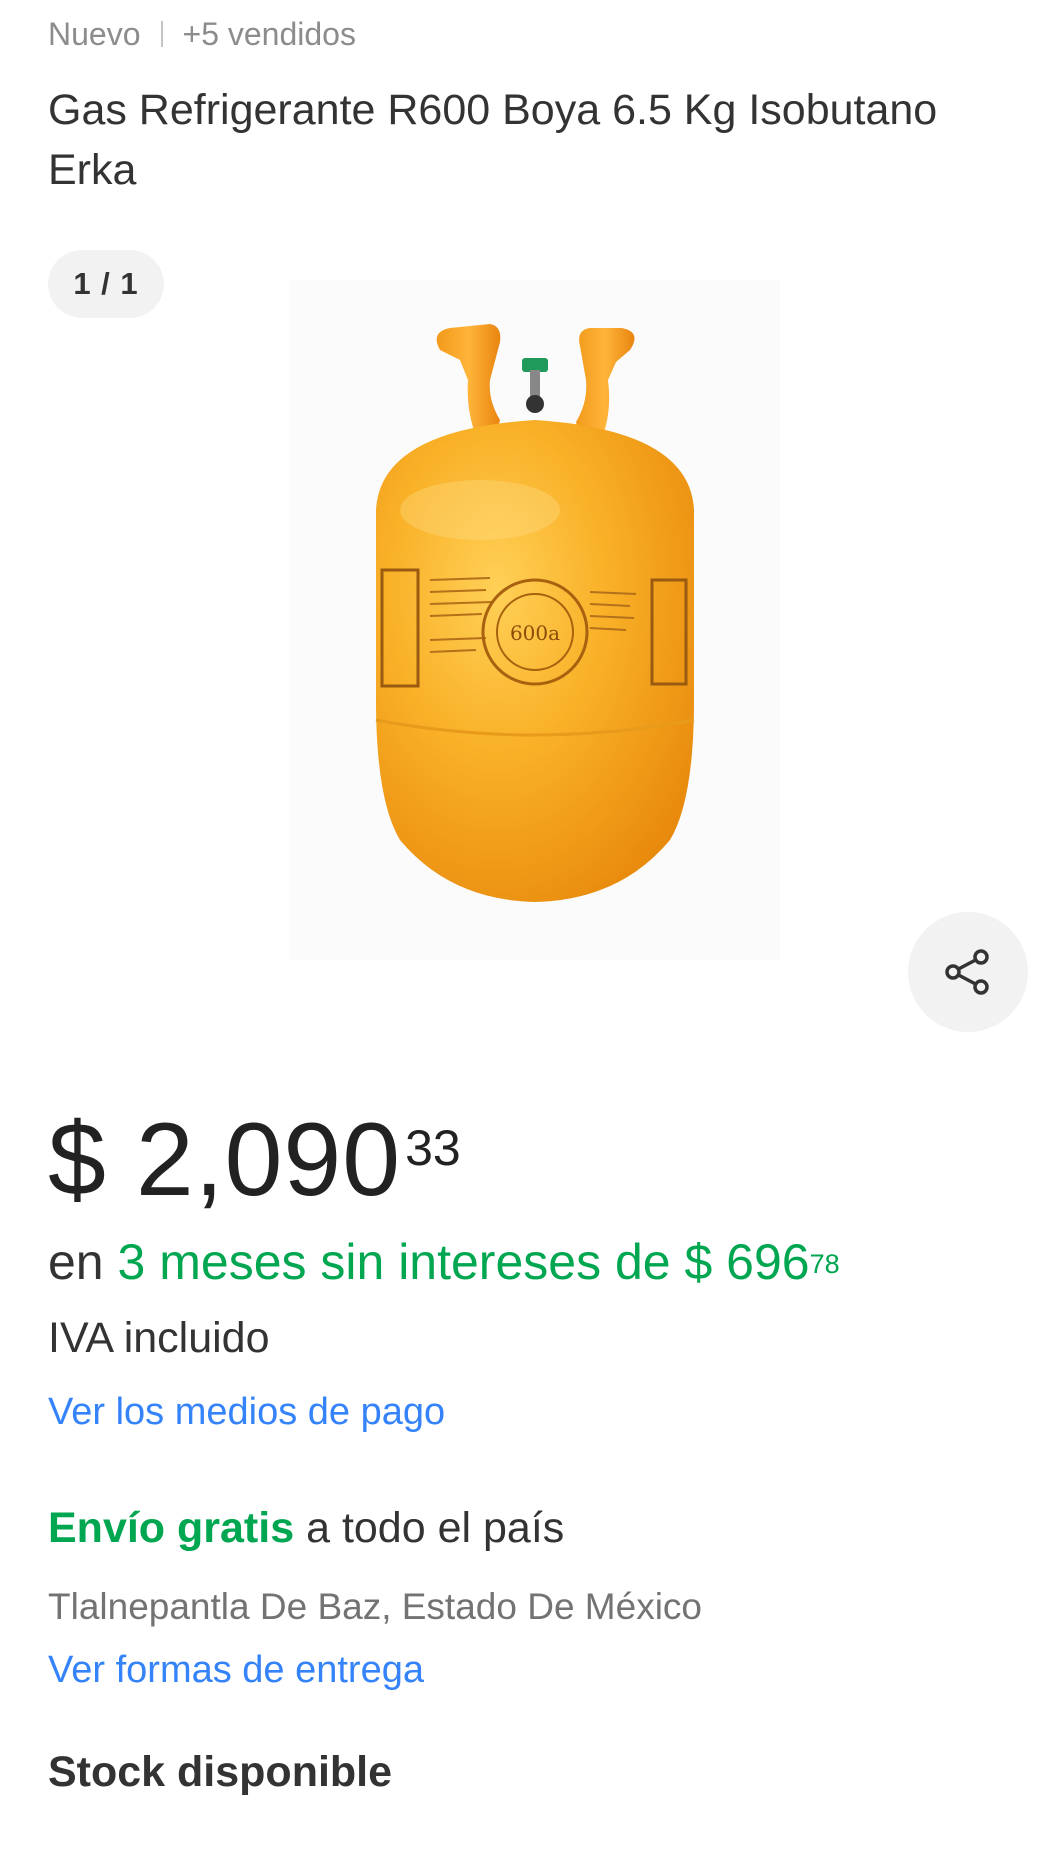  I want to click on sold-count: +5 vendidos, so click(269, 34).